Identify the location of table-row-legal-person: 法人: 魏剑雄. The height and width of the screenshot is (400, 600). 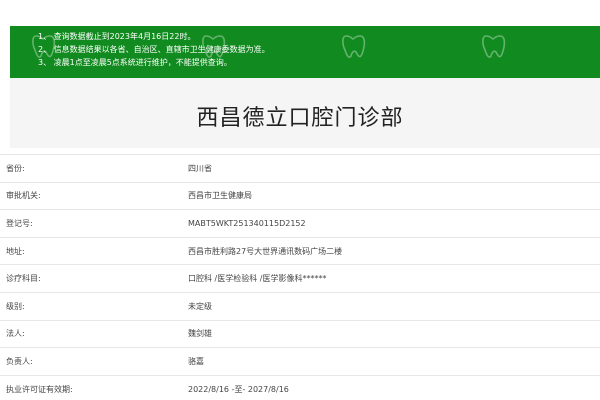
(300, 334).